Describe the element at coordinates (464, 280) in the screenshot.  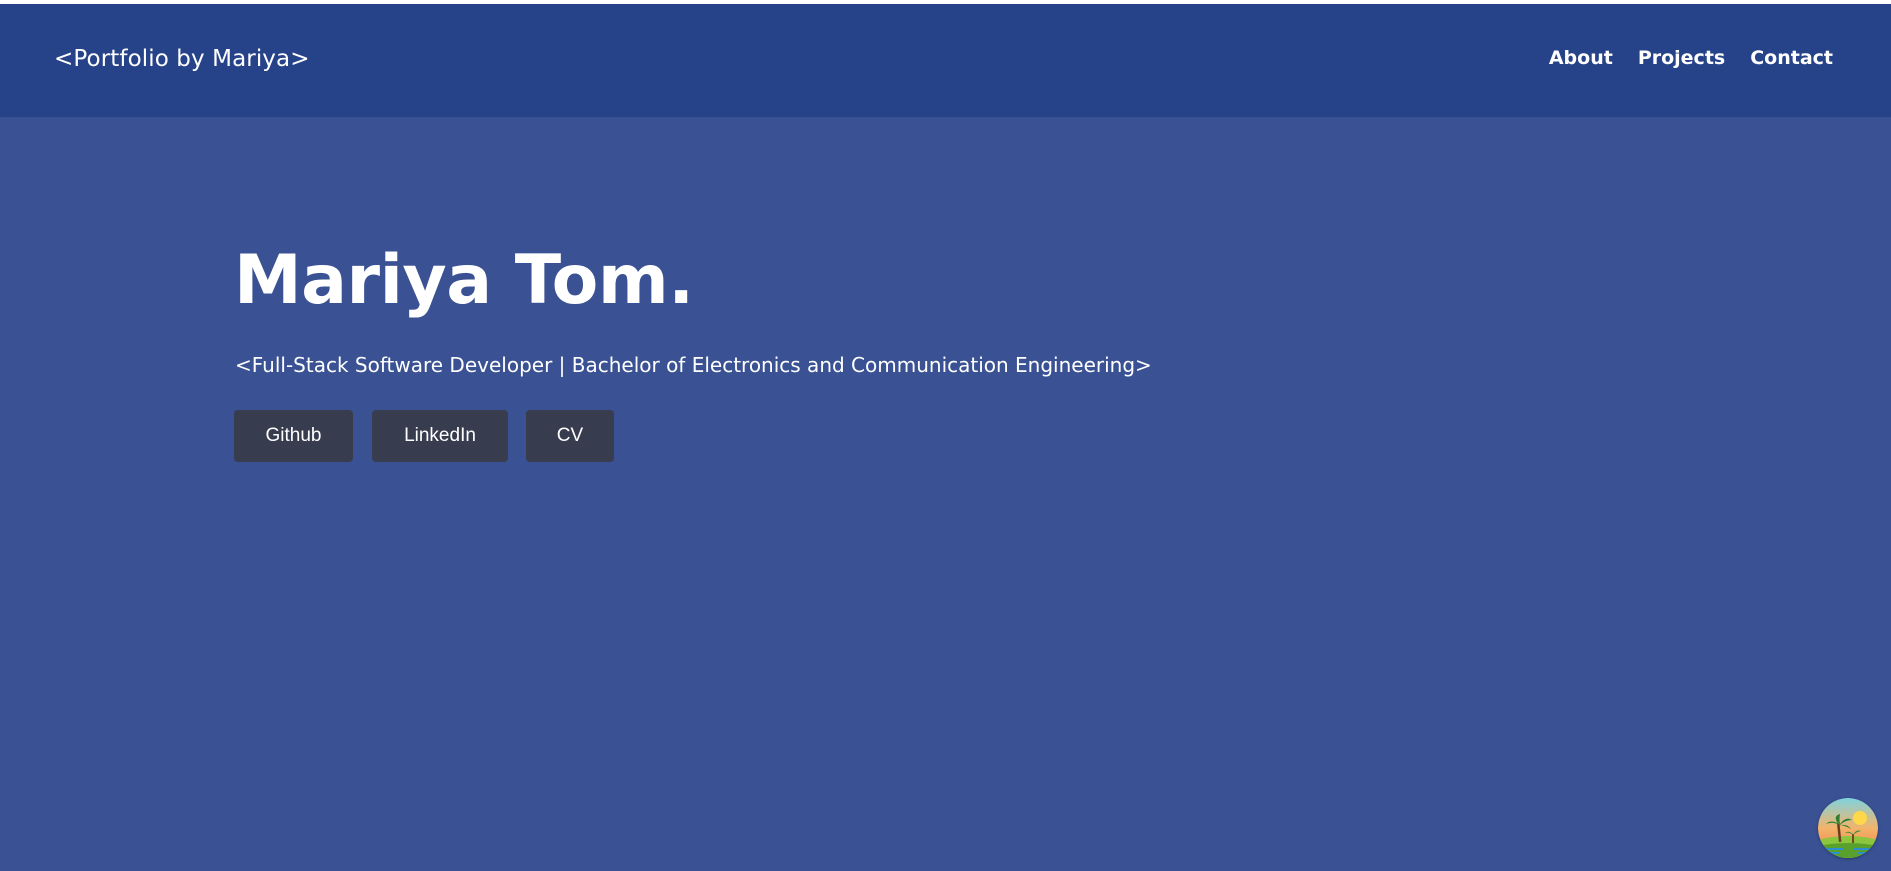
I see `hero-name: Mariya Tom.` at that location.